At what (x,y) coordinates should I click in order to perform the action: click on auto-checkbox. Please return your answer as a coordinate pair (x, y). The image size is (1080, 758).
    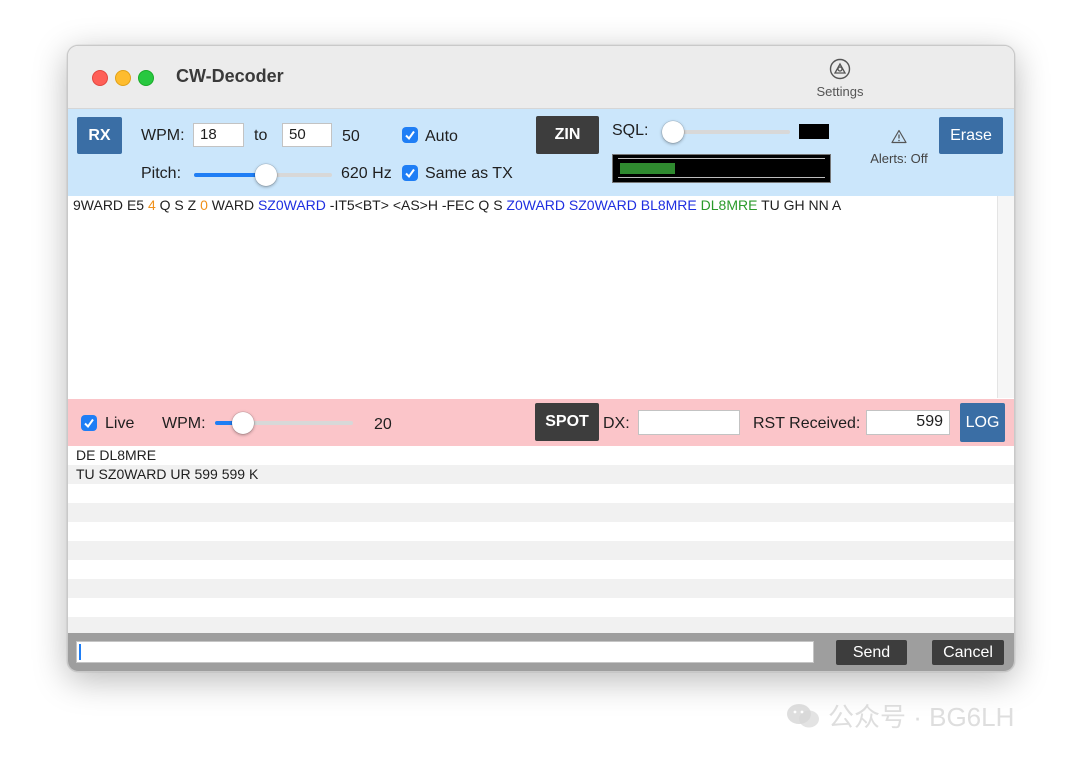
    Looking at the image, I should click on (410, 135).